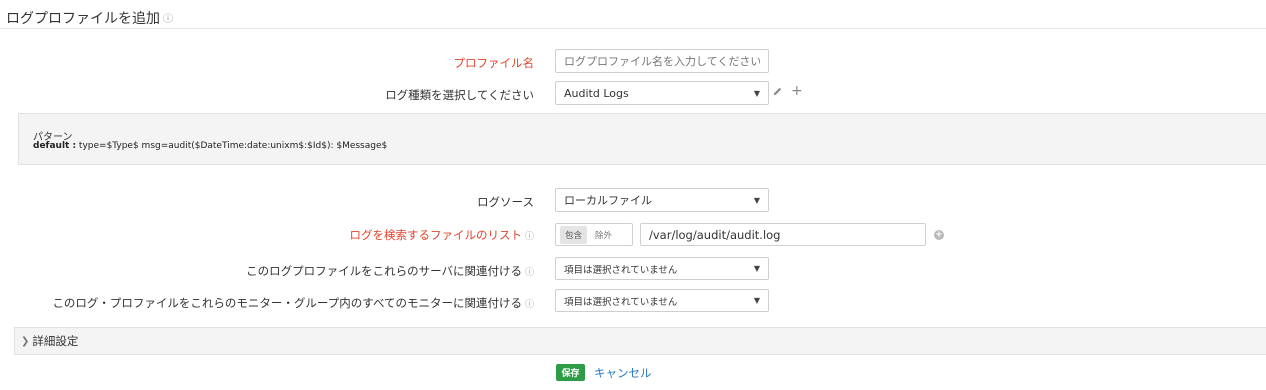 This screenshot has height=390, width=1266. I want to click on save-button: 保存, so click(570, 372).